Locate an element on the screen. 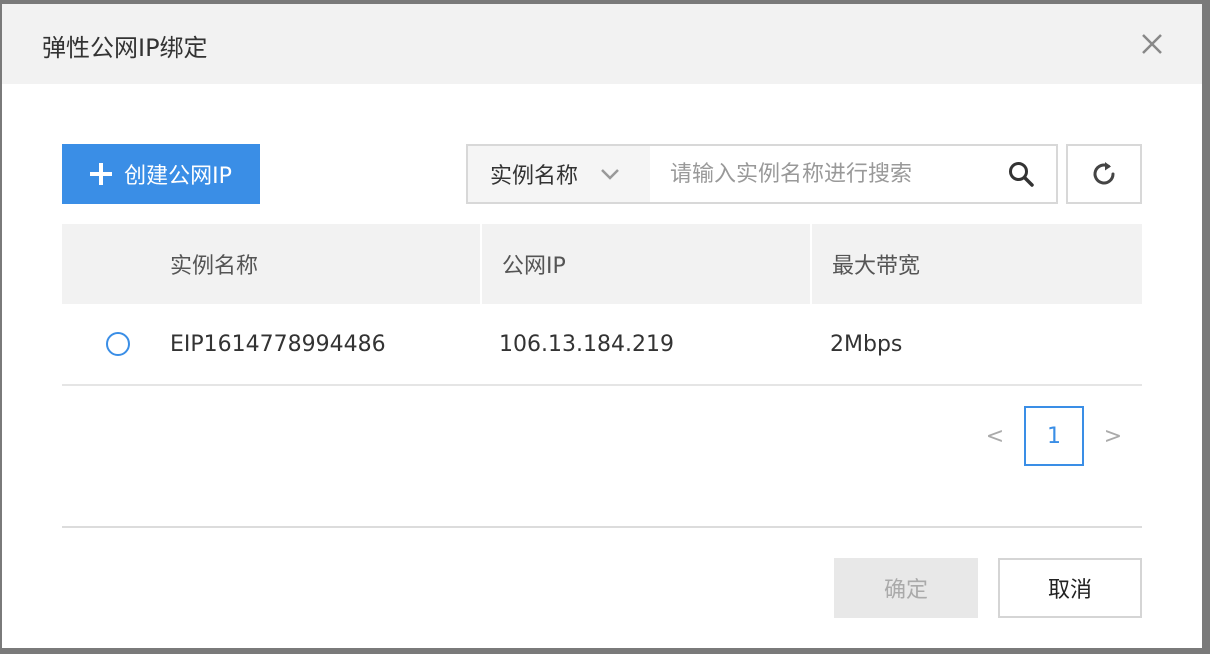  search-field-select: 实例名称 is located at coordinates (559, 174).